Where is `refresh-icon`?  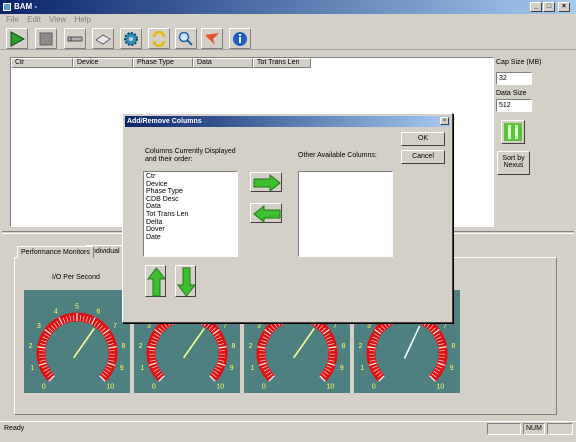
refresh-icon is located at coordinates (159, 39).